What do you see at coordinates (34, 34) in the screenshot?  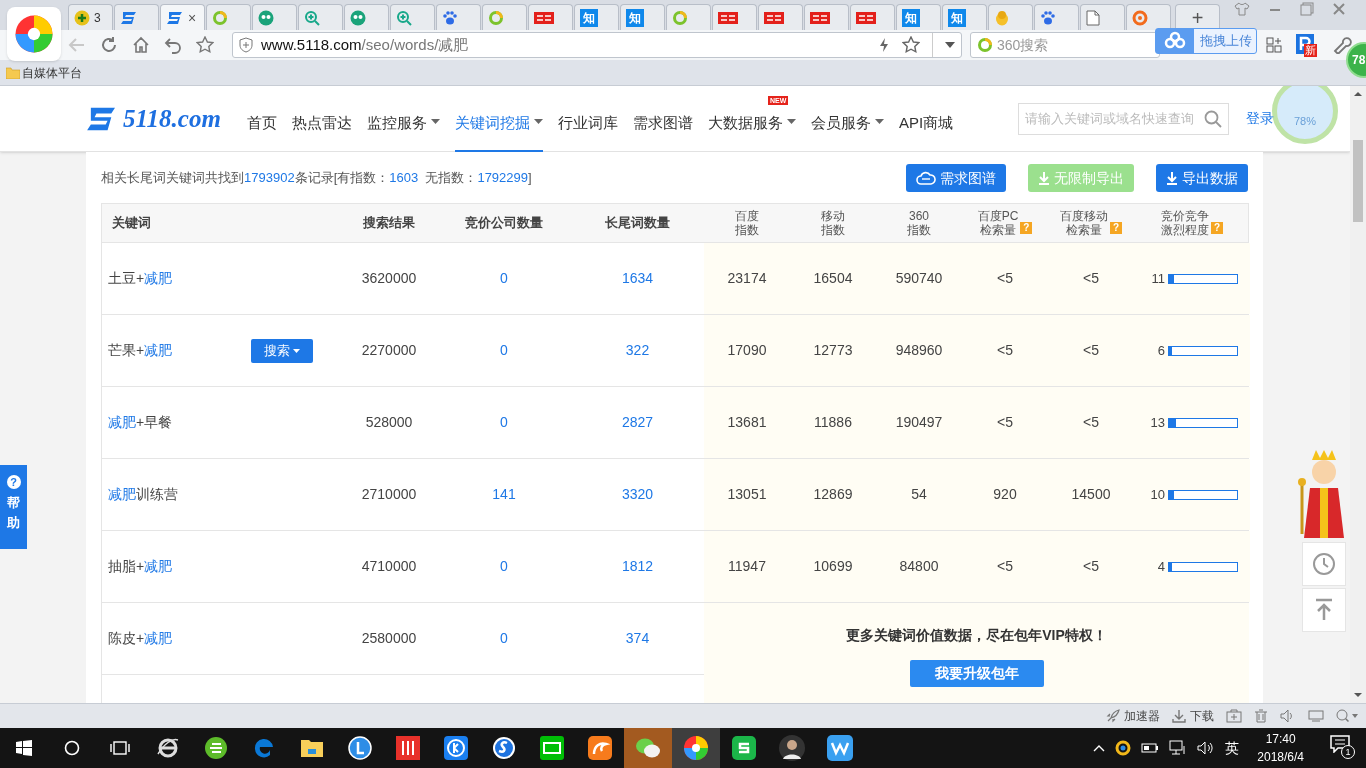 I see `browser-logo` at bounding box center [34, 34].